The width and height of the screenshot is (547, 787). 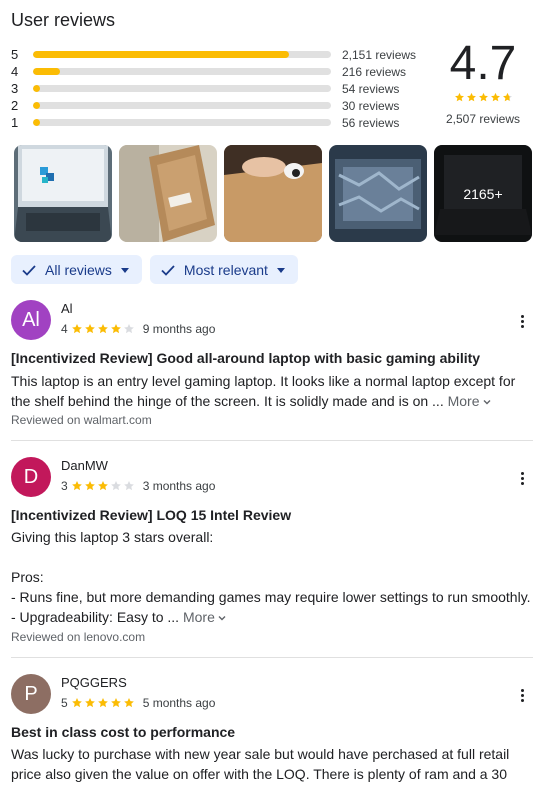 I want to click on review-author: Al, so click(x=67, y=308).